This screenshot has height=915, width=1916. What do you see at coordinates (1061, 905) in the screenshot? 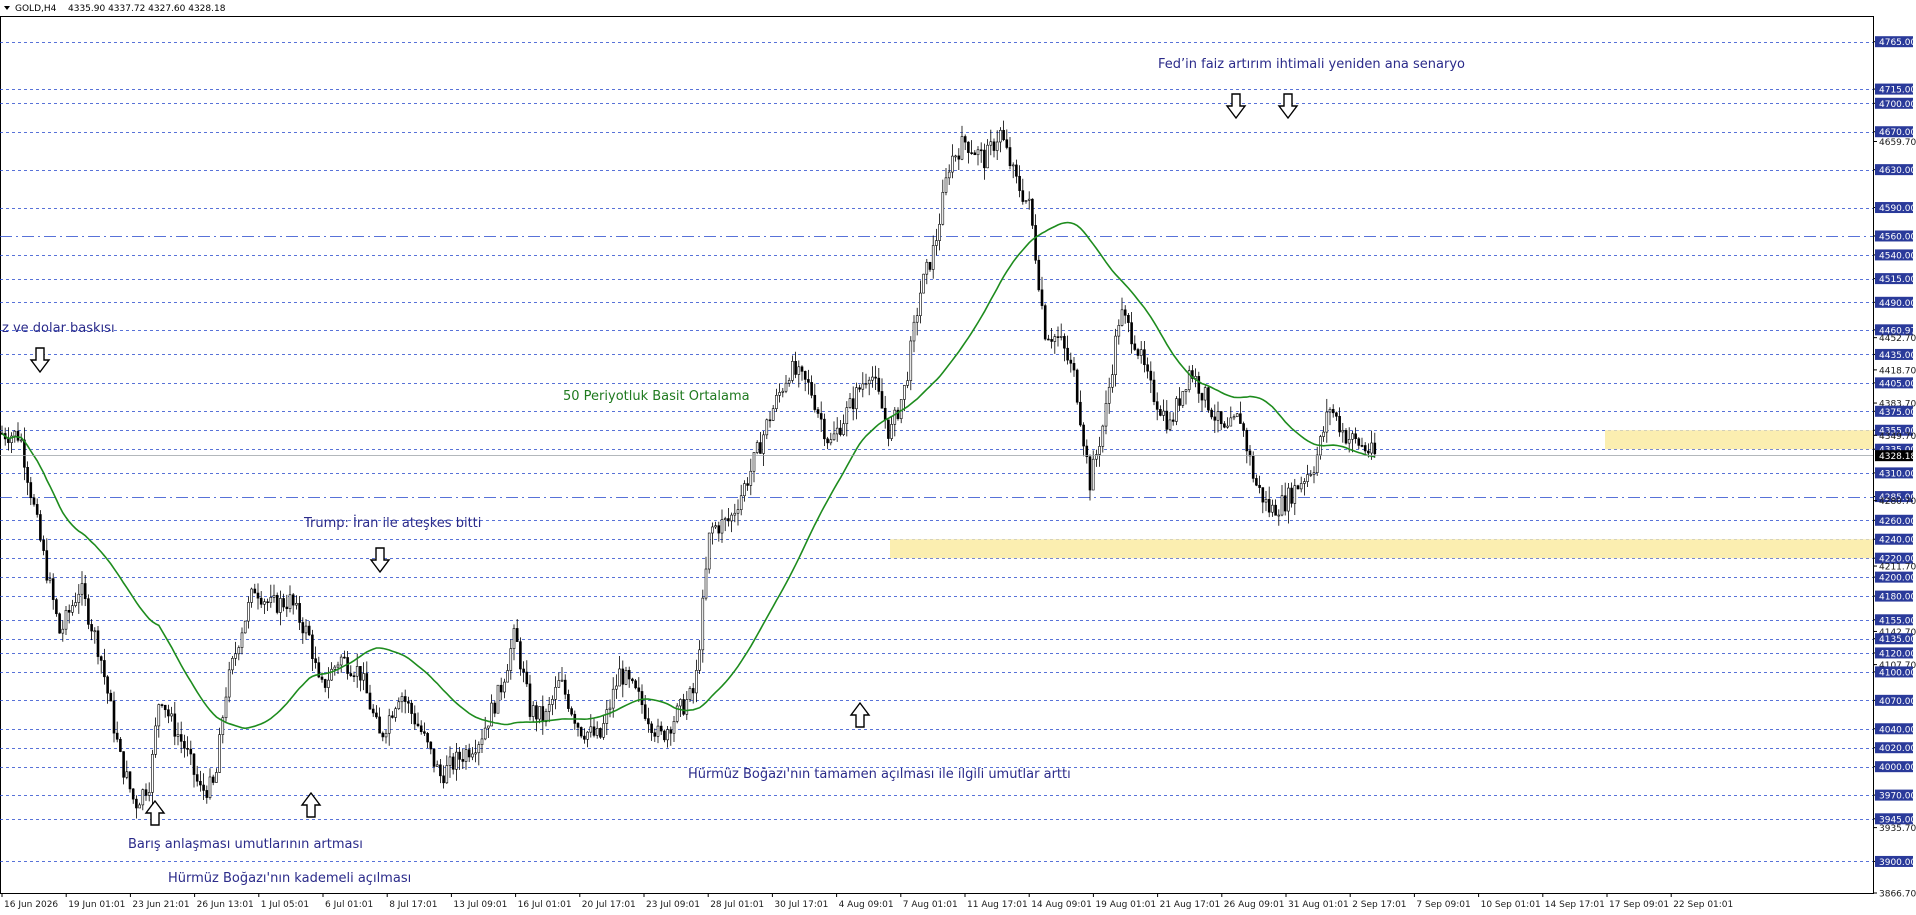
I see `x-tick-label: 14 Aug 09:01` at bounding box center [1061, 905].